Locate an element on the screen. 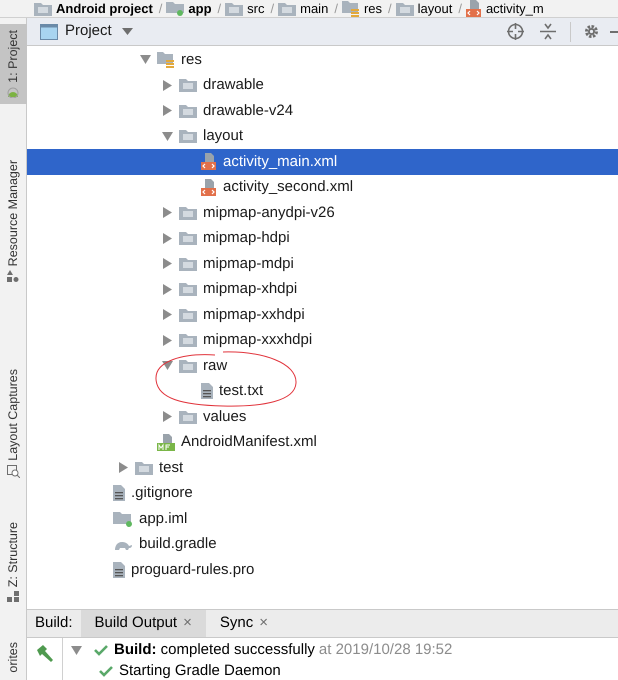  module-file-icon is located at coordinates (123, 518).